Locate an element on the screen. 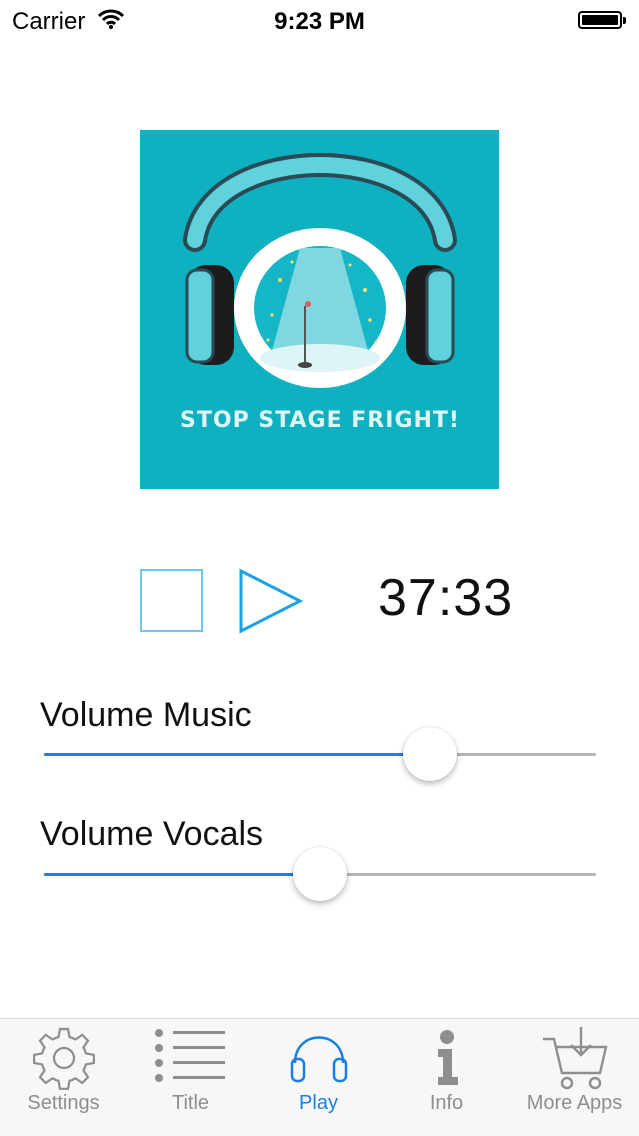 Image resolution: width=639 pixels, height=1136 pixels. tab-play: Play is located at coordinates (318, 1077).